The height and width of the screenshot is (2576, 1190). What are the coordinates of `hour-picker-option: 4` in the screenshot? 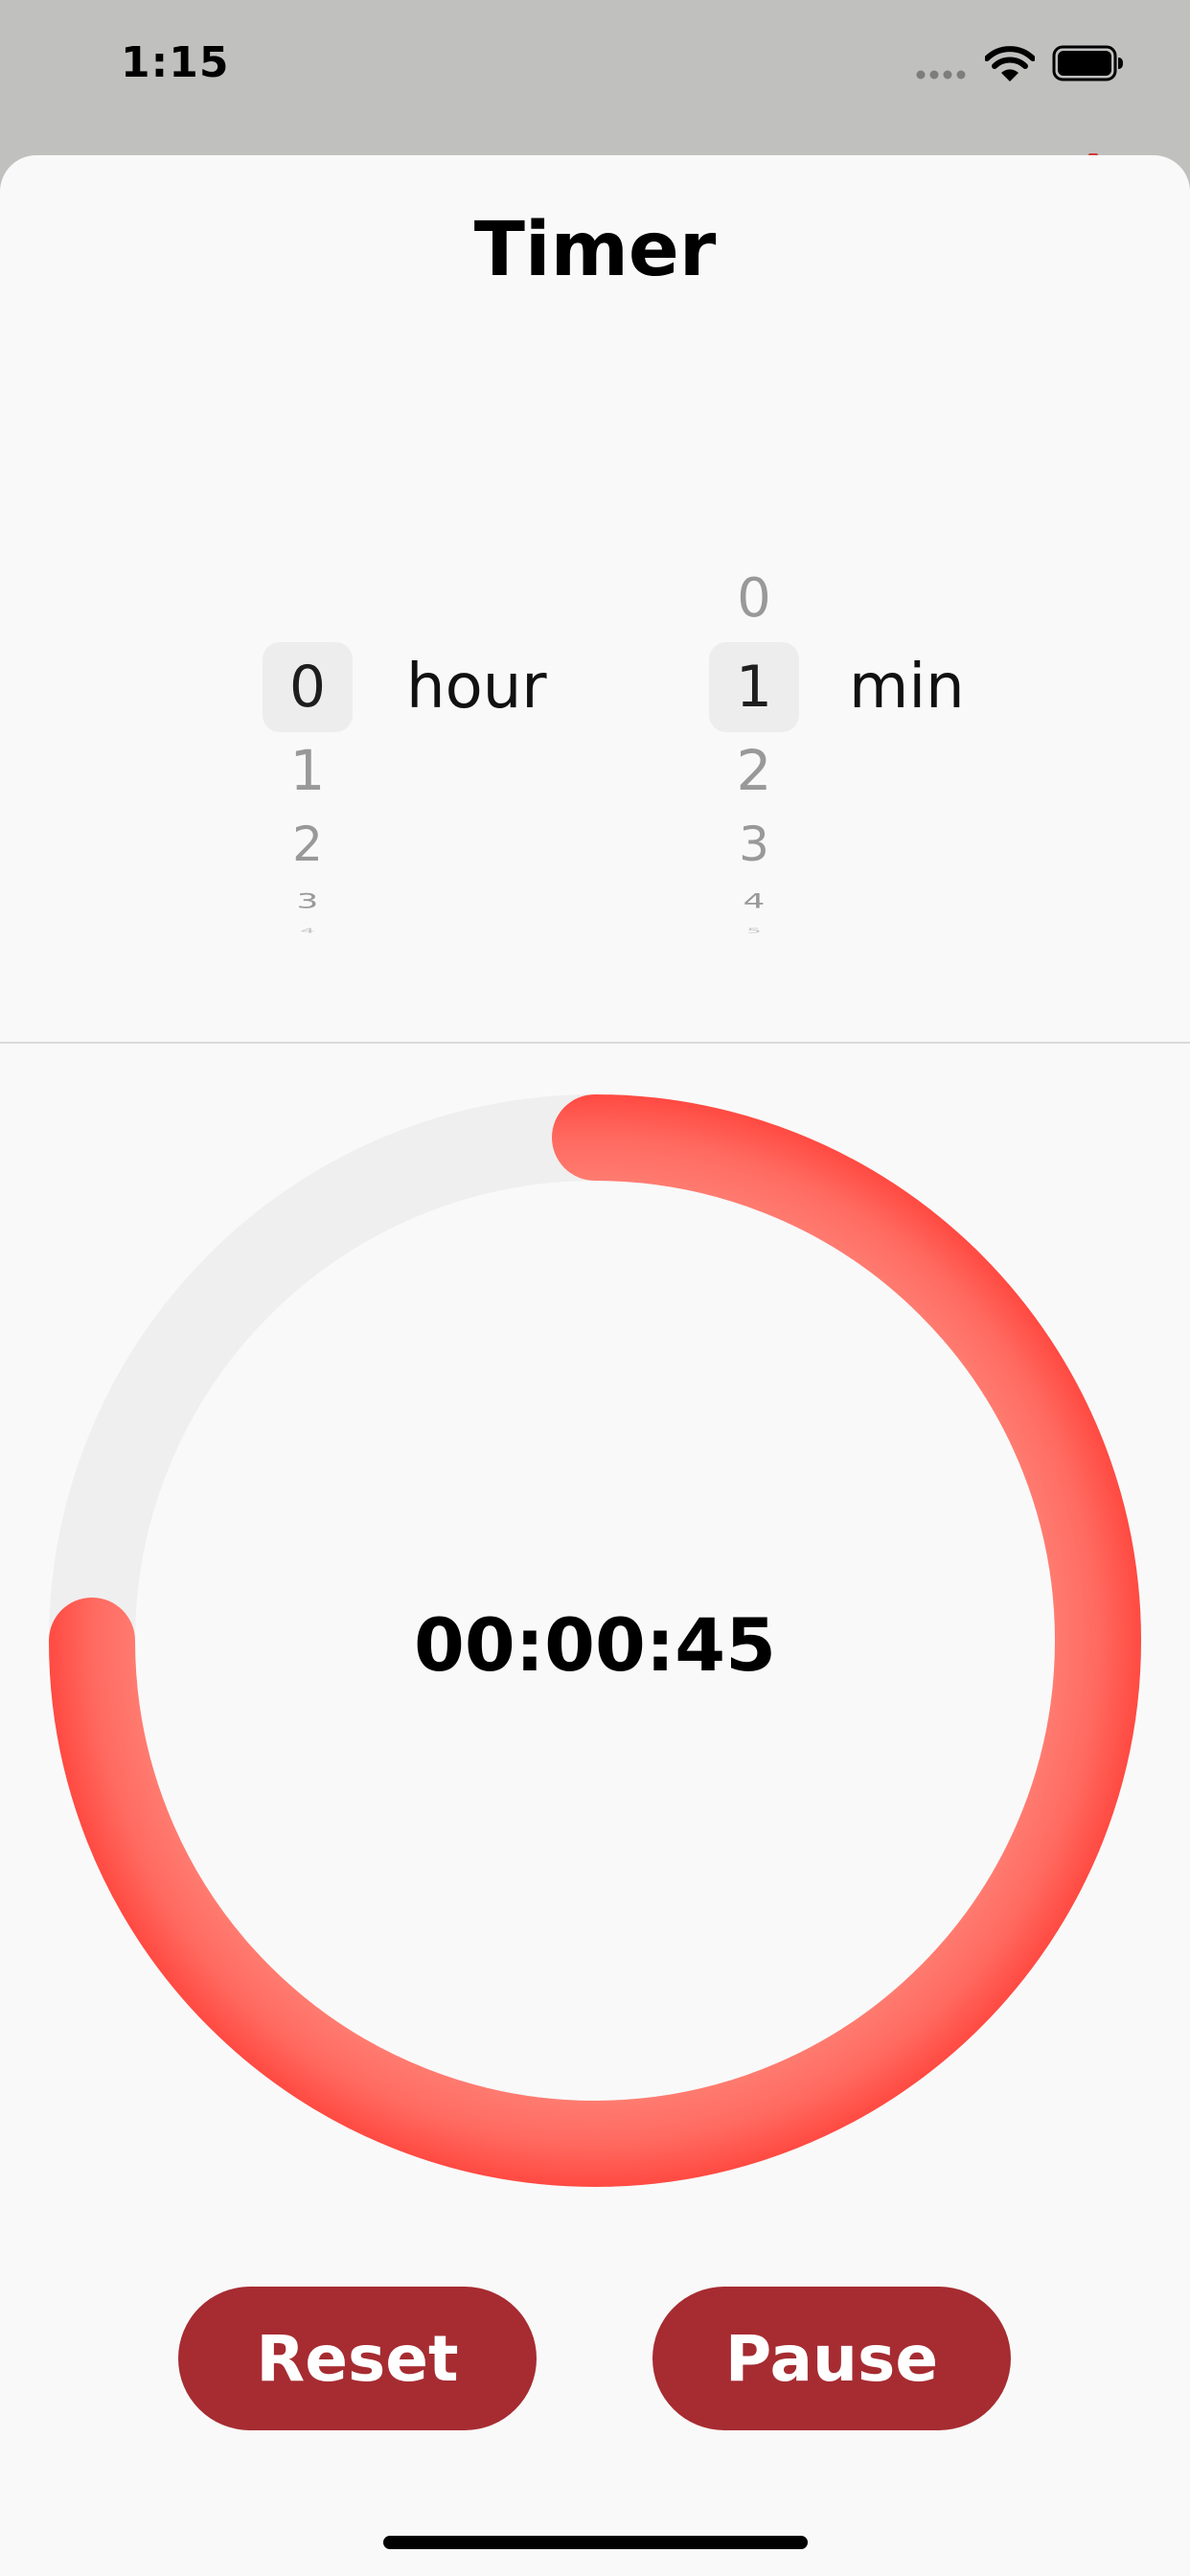 It's located at (308, 930).